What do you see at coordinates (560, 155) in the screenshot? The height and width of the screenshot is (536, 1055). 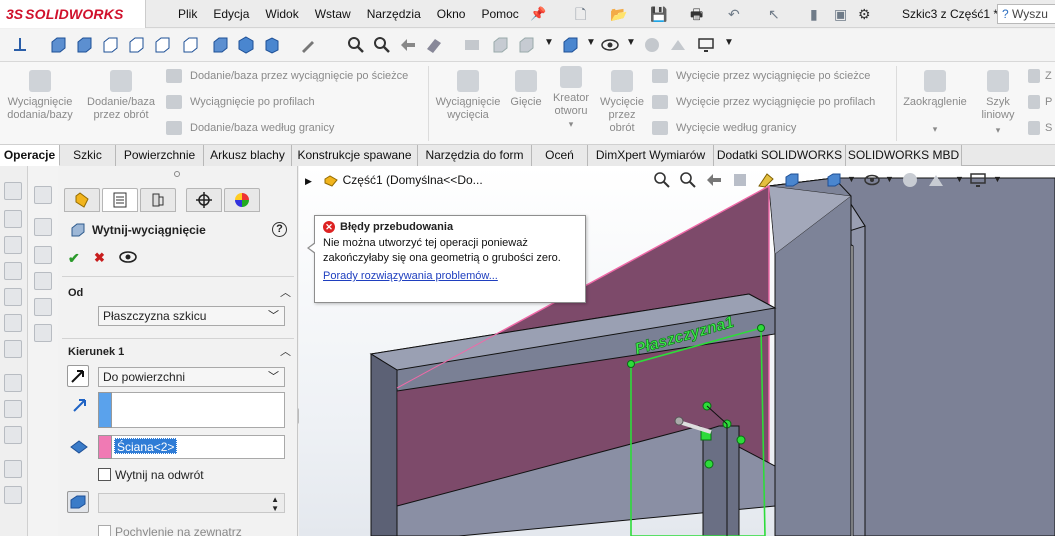 I see `tab-evaluate: Oceń` at bounding box center [560, 155].